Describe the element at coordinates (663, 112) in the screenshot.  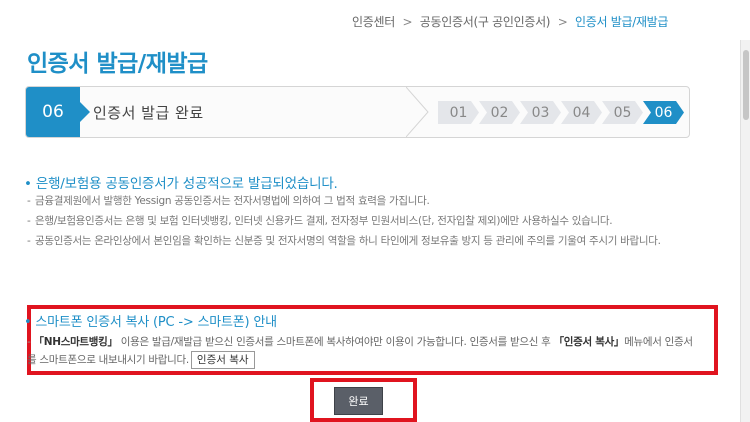
I see `step-chip-06-active: 06` at that location.